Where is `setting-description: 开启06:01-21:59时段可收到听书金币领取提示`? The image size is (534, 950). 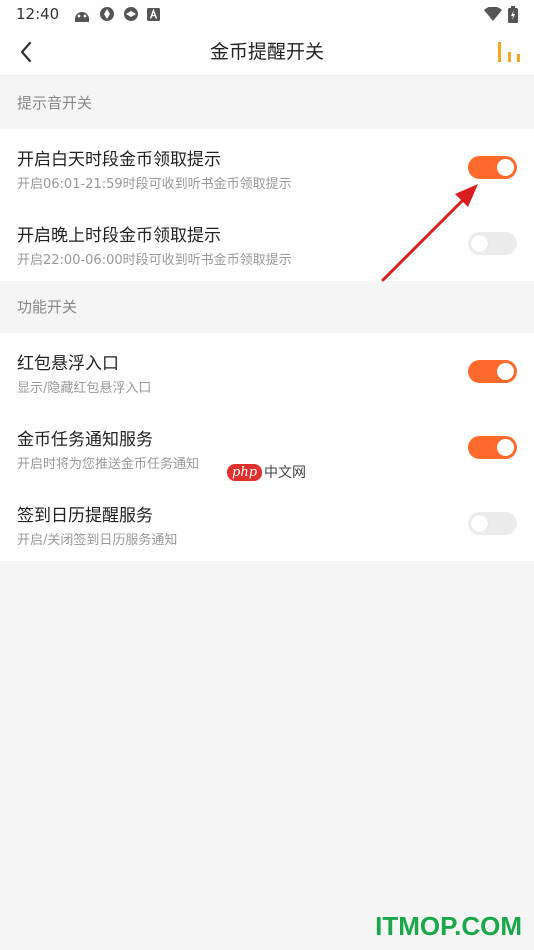
setting-description: 开启06:01-21:59时段可收到听书金币领取提示 is located at coordinates (154, 184).